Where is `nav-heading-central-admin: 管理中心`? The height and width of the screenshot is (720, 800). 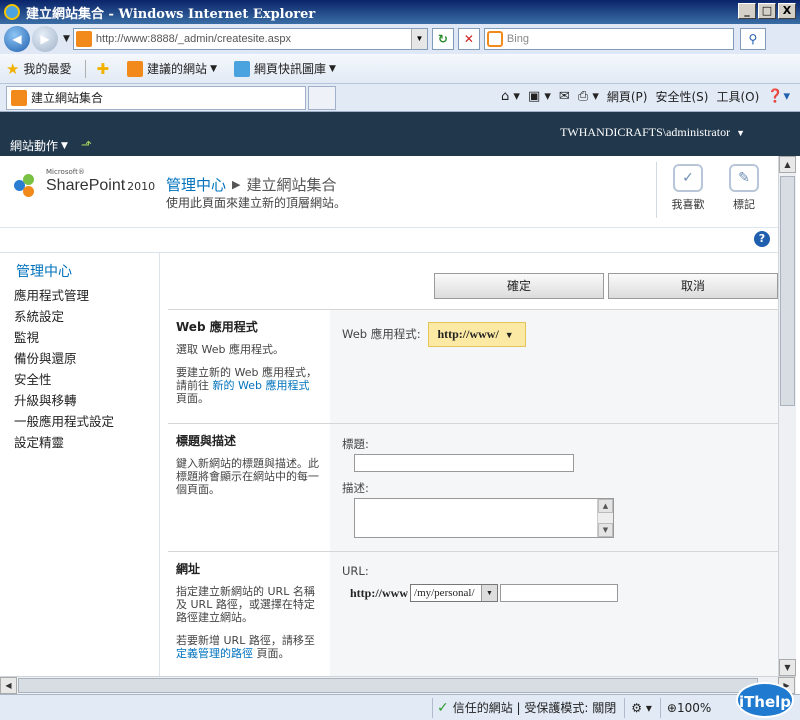 nav-heading-central-admin: 管理中心 is located at coordinates (79, 271).